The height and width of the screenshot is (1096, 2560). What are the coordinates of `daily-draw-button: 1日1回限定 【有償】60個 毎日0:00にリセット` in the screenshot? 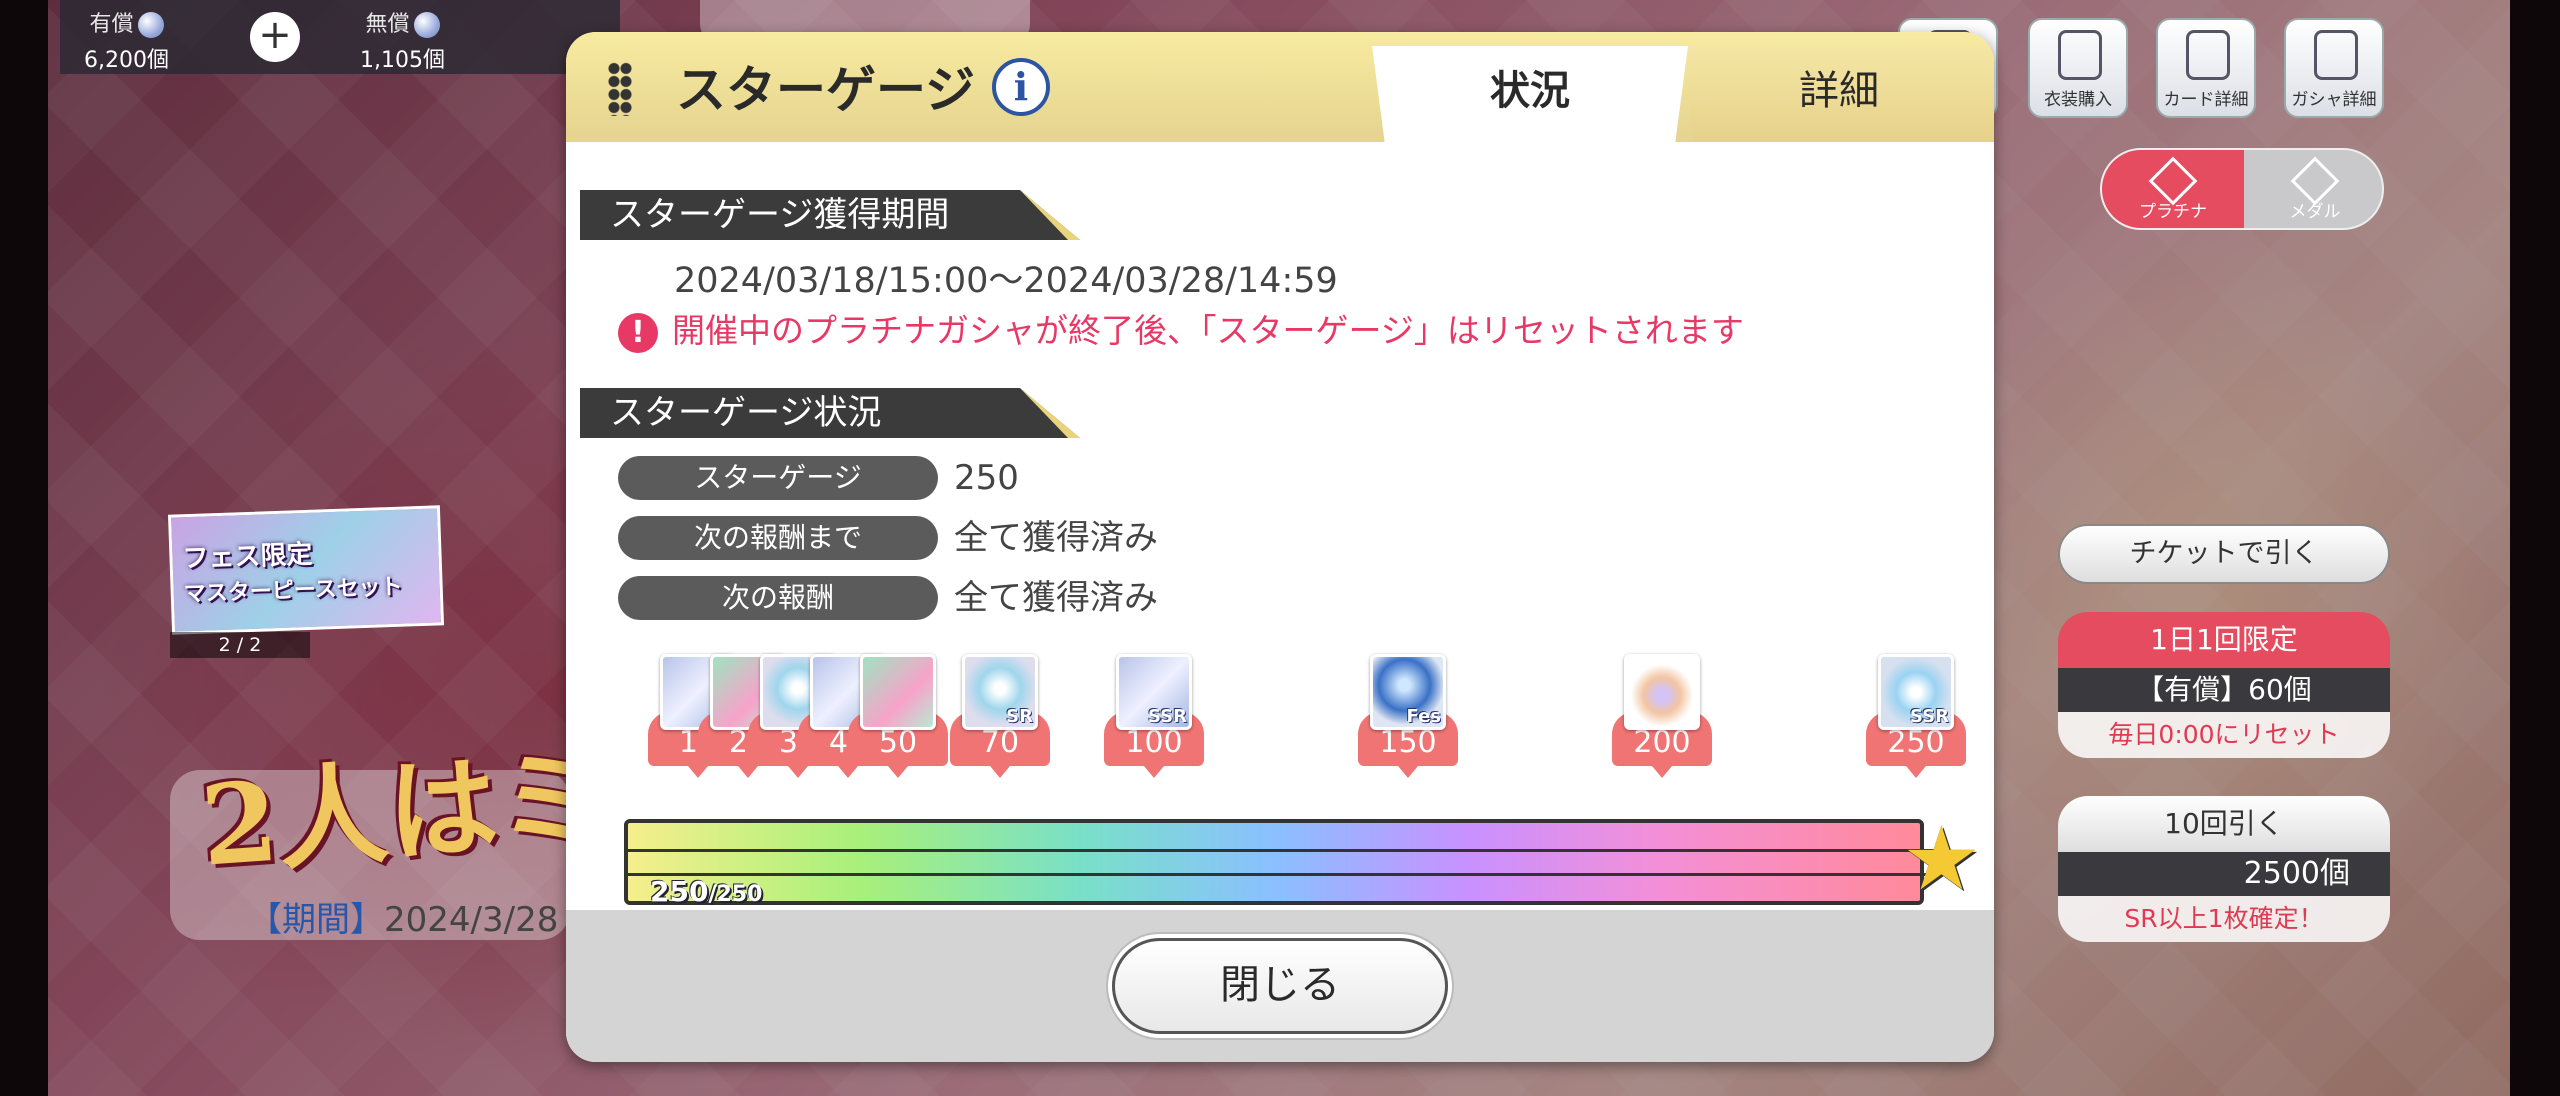 It's located at (2224, 685).